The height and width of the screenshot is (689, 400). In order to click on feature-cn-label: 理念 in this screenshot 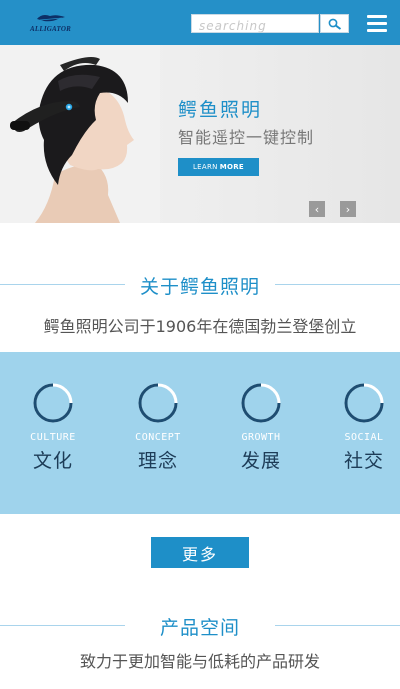, I will do `click(157, 461)`.